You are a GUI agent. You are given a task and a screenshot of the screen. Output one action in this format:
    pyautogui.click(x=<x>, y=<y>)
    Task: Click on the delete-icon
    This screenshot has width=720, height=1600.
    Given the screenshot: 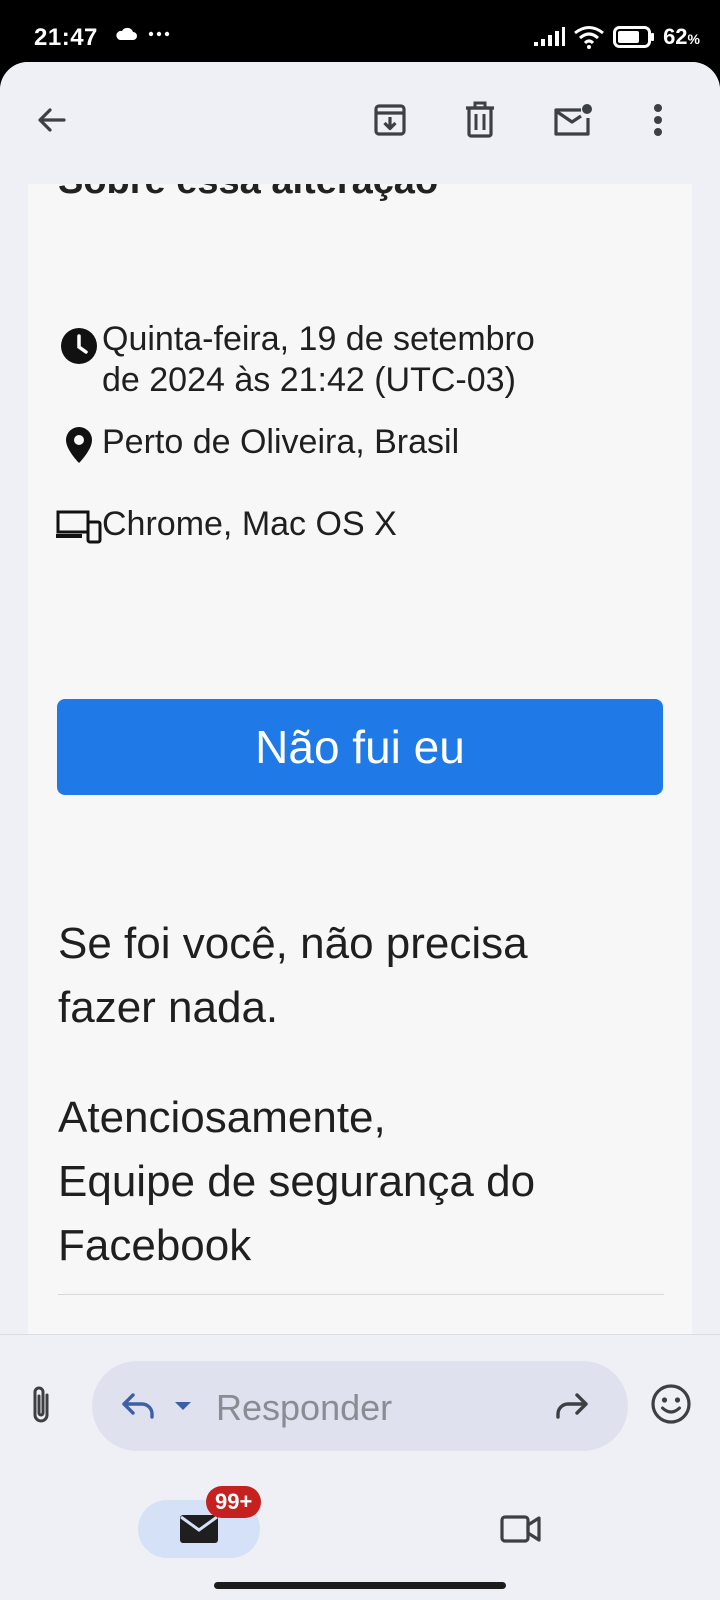 What is the action you would take?
    pyautogui.click(x=480, y=119)
    